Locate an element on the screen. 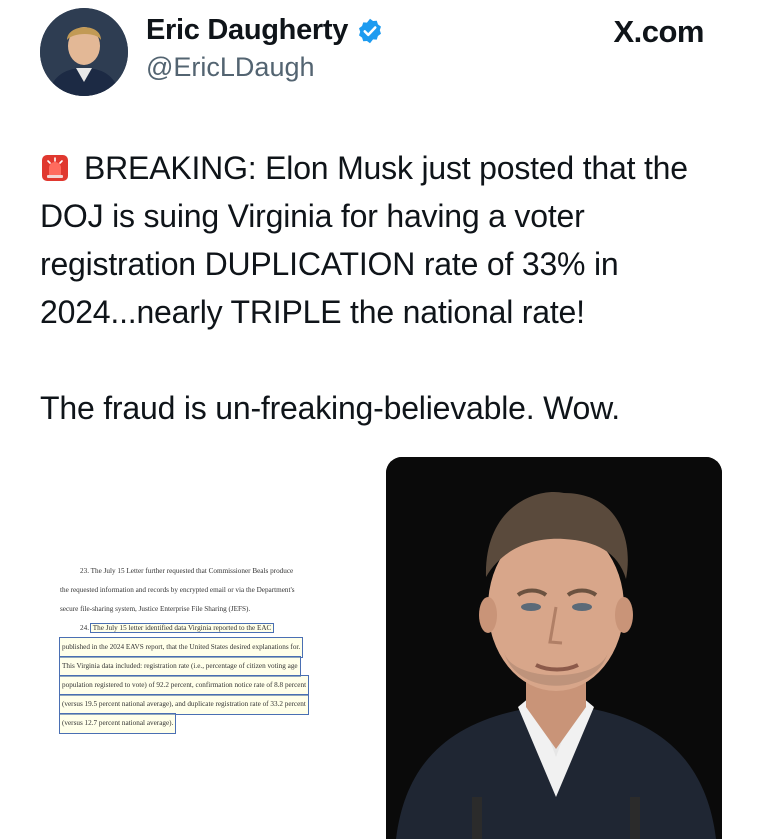 The width and height of the screenshot is (762, 839). highlighted-text: (versus 12.7 percent national average). is located at coordinates (117, 723).